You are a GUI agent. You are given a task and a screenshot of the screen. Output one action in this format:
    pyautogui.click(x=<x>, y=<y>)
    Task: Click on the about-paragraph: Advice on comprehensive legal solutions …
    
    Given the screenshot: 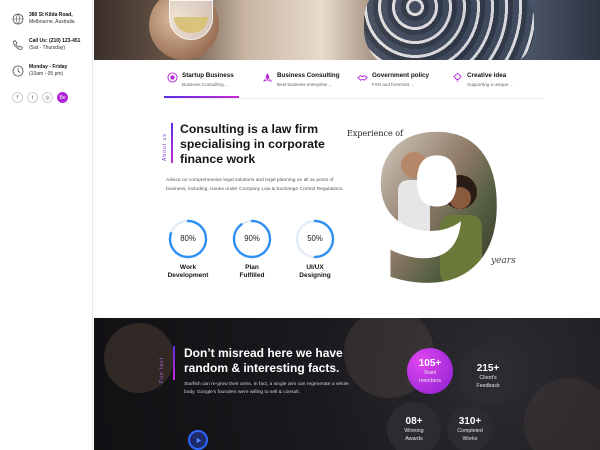 What is the action you would take?
    pyautogui.click(x=255, y=185)
    